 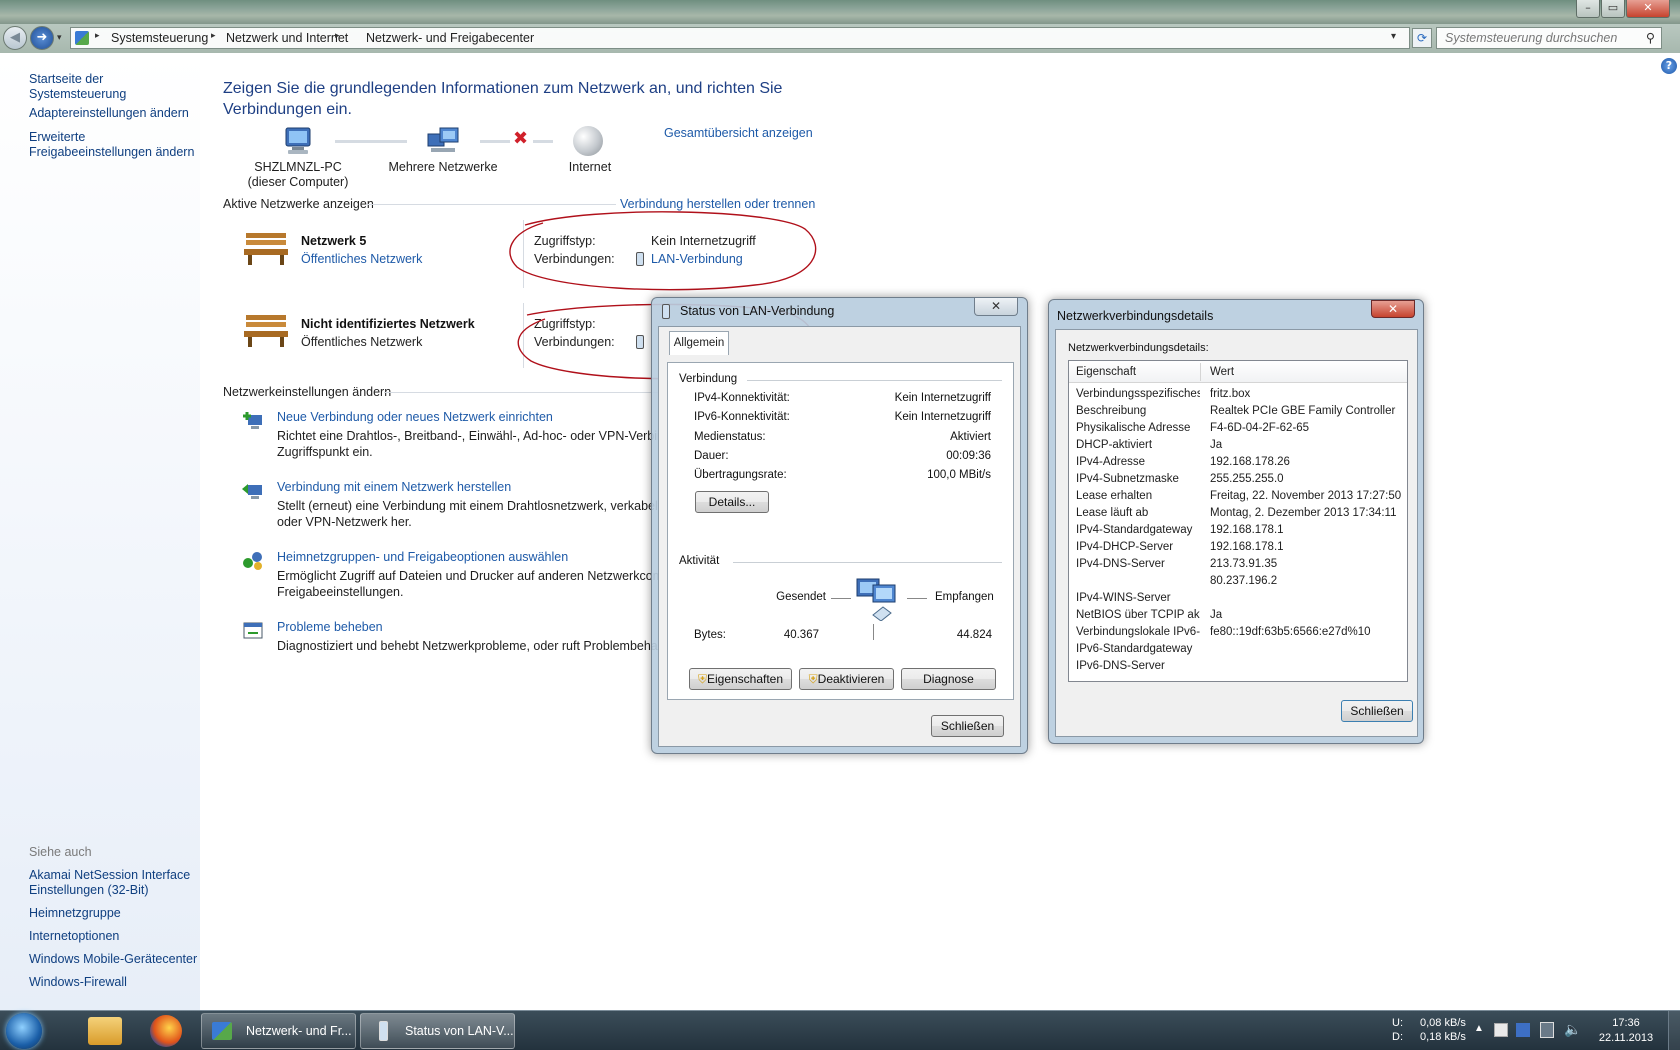 I want to click on row-property: Beschreibung, so click(x=1111, y=411).